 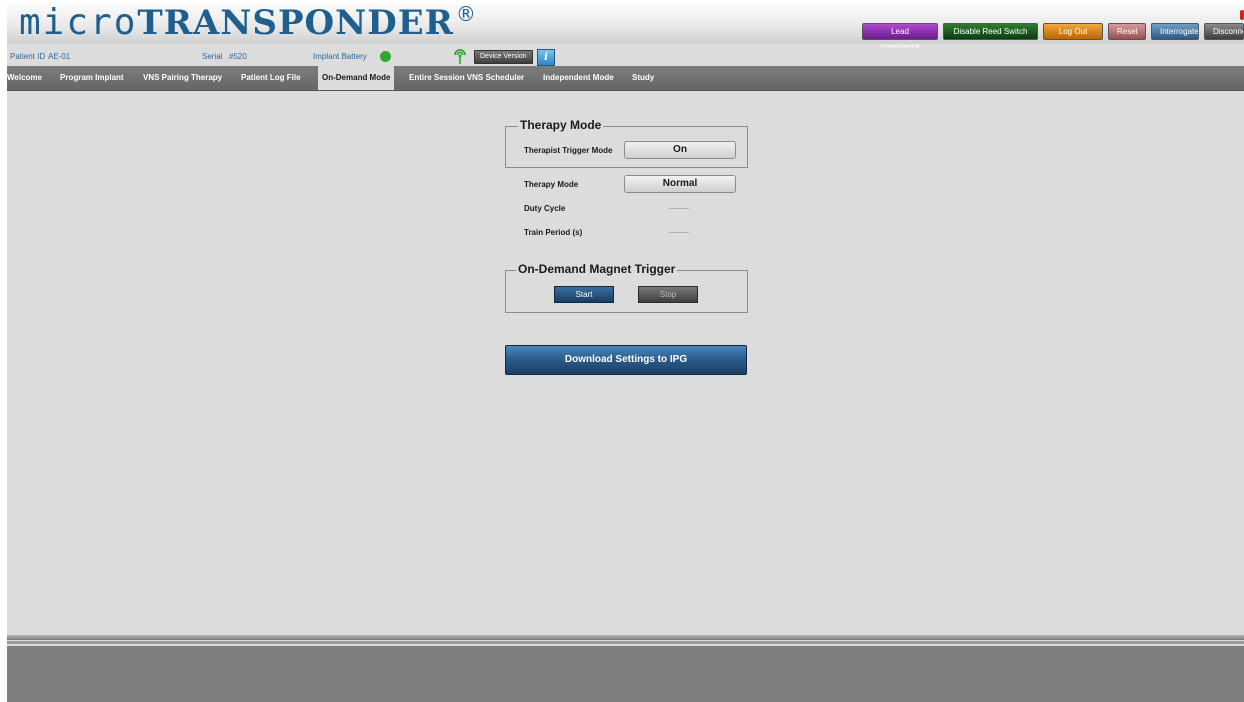 I want to click on download-settings-button: Download Settings to IPG, so click(x=626, y=360).